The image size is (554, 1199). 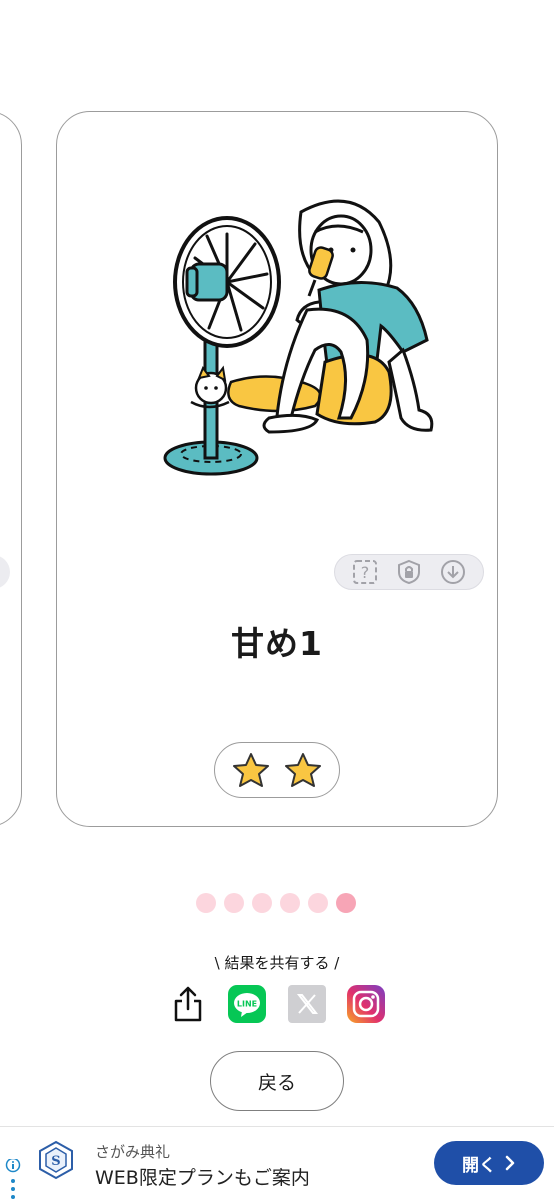 What do you see at coordinates (510, 1163) in the screenshot?
I see `chevron-right-icon` at bounding box center [510, 1163].